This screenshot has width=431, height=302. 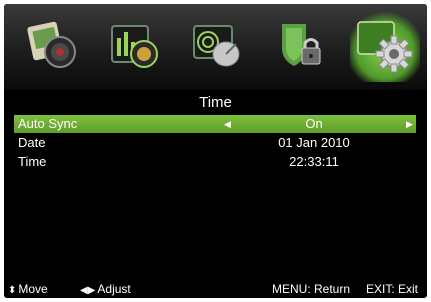 I want to click on date-row: Date 01 Jan 2010, so click(x=215, y=143).